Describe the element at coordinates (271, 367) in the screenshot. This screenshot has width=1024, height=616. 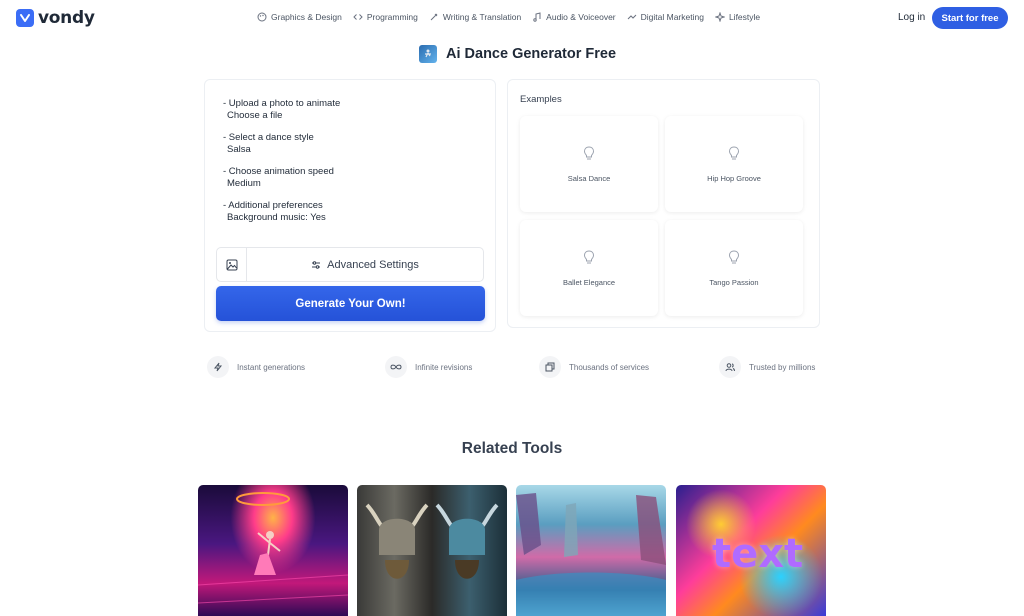
I see `feature-label: Instant generations` at that location.